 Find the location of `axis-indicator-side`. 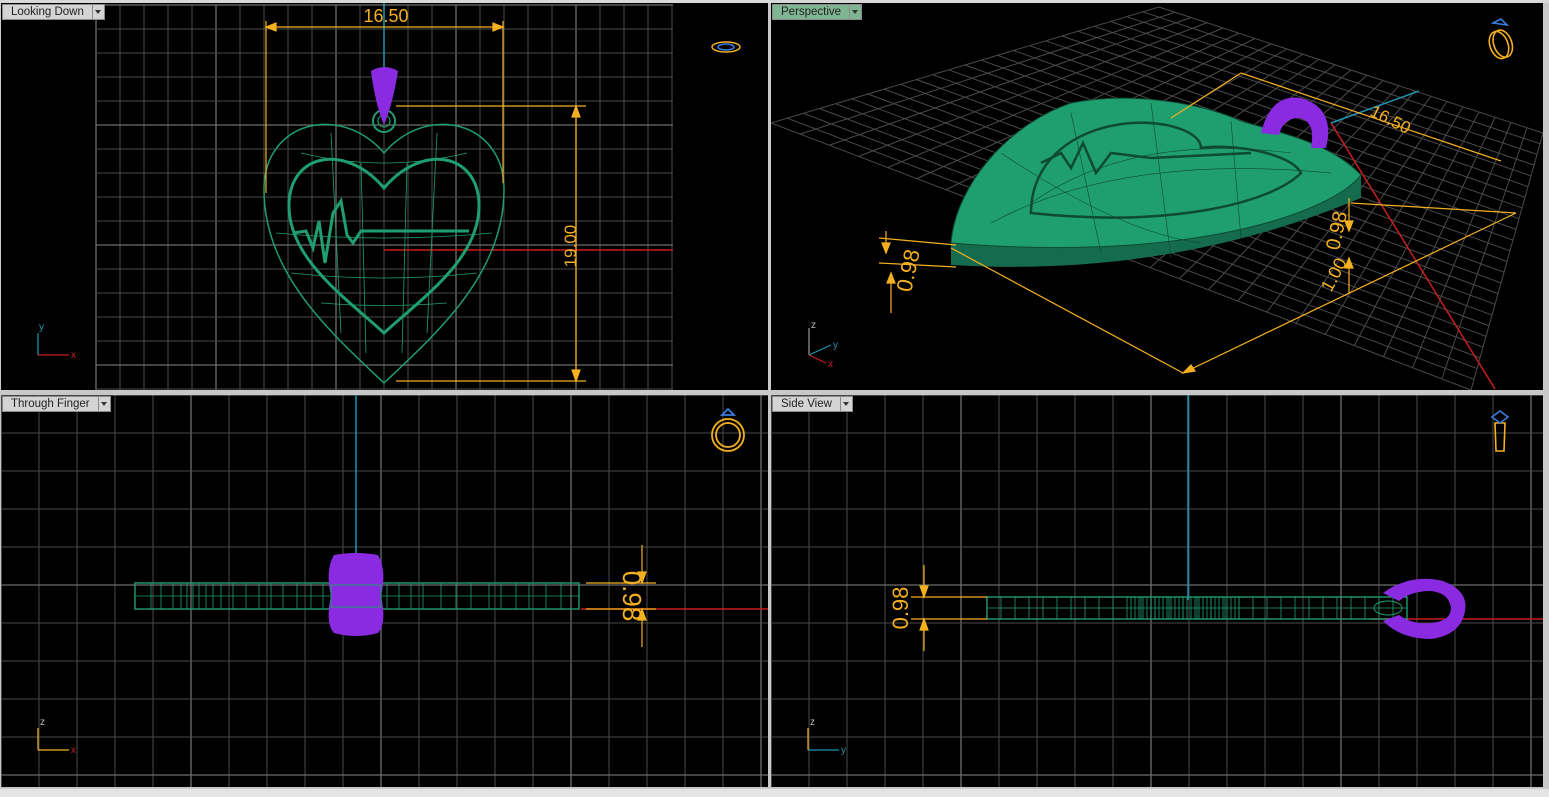

axis-indicator-side is located at coordinates (823, 739).